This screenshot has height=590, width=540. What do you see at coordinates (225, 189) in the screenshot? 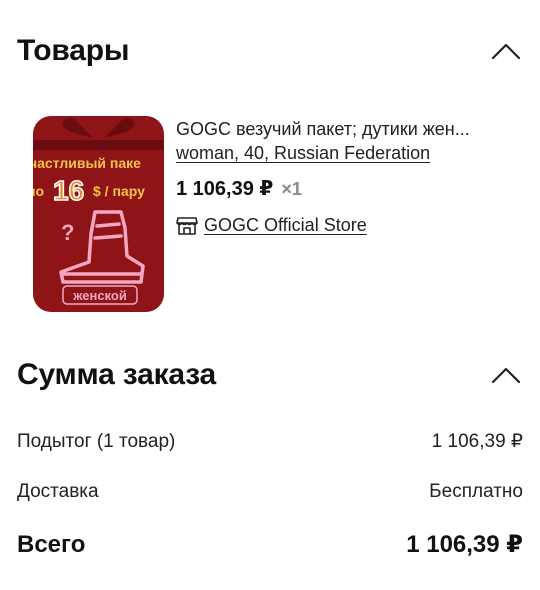
I see `product-price: 1 106,39 ₽` at bounding box center [225, 189].